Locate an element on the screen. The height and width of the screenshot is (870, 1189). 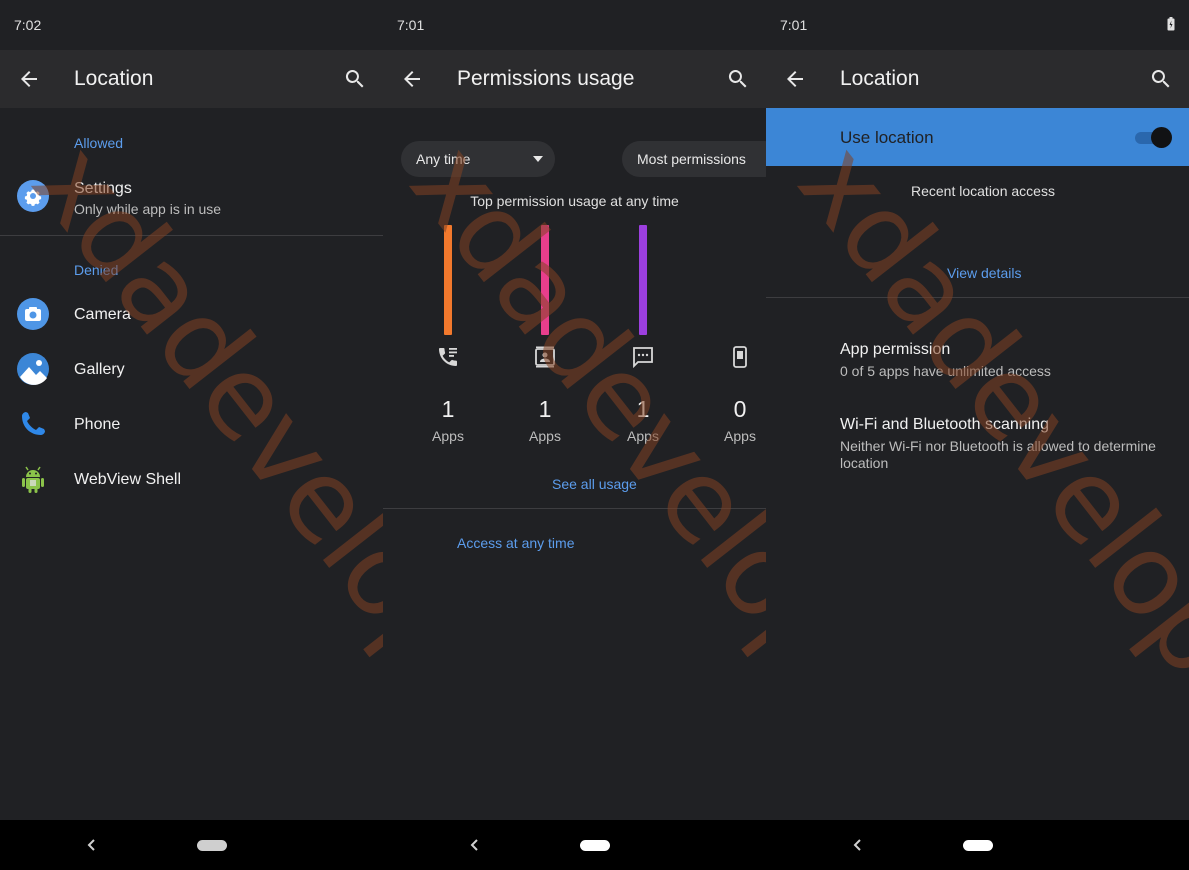
setting-title: App permission is located at coordinates (895, 349).